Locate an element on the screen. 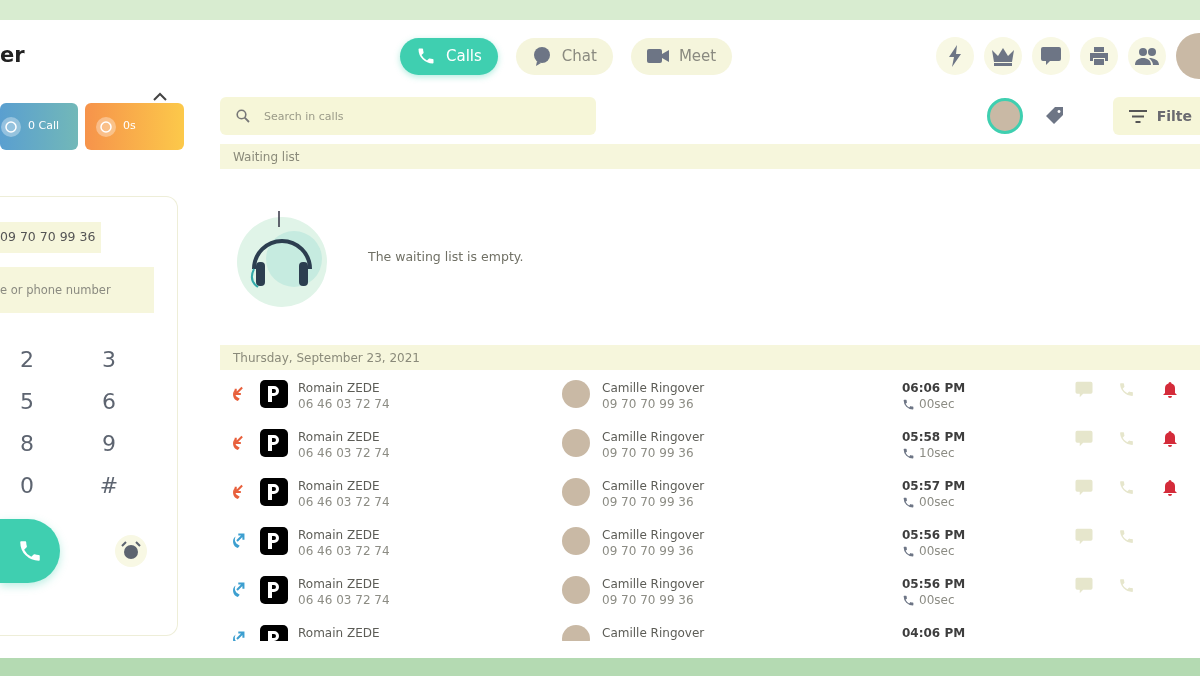 The width and height of the screenshot is (1200, 676). call-time: 06:06 PM is located at coordinates (934, 388).